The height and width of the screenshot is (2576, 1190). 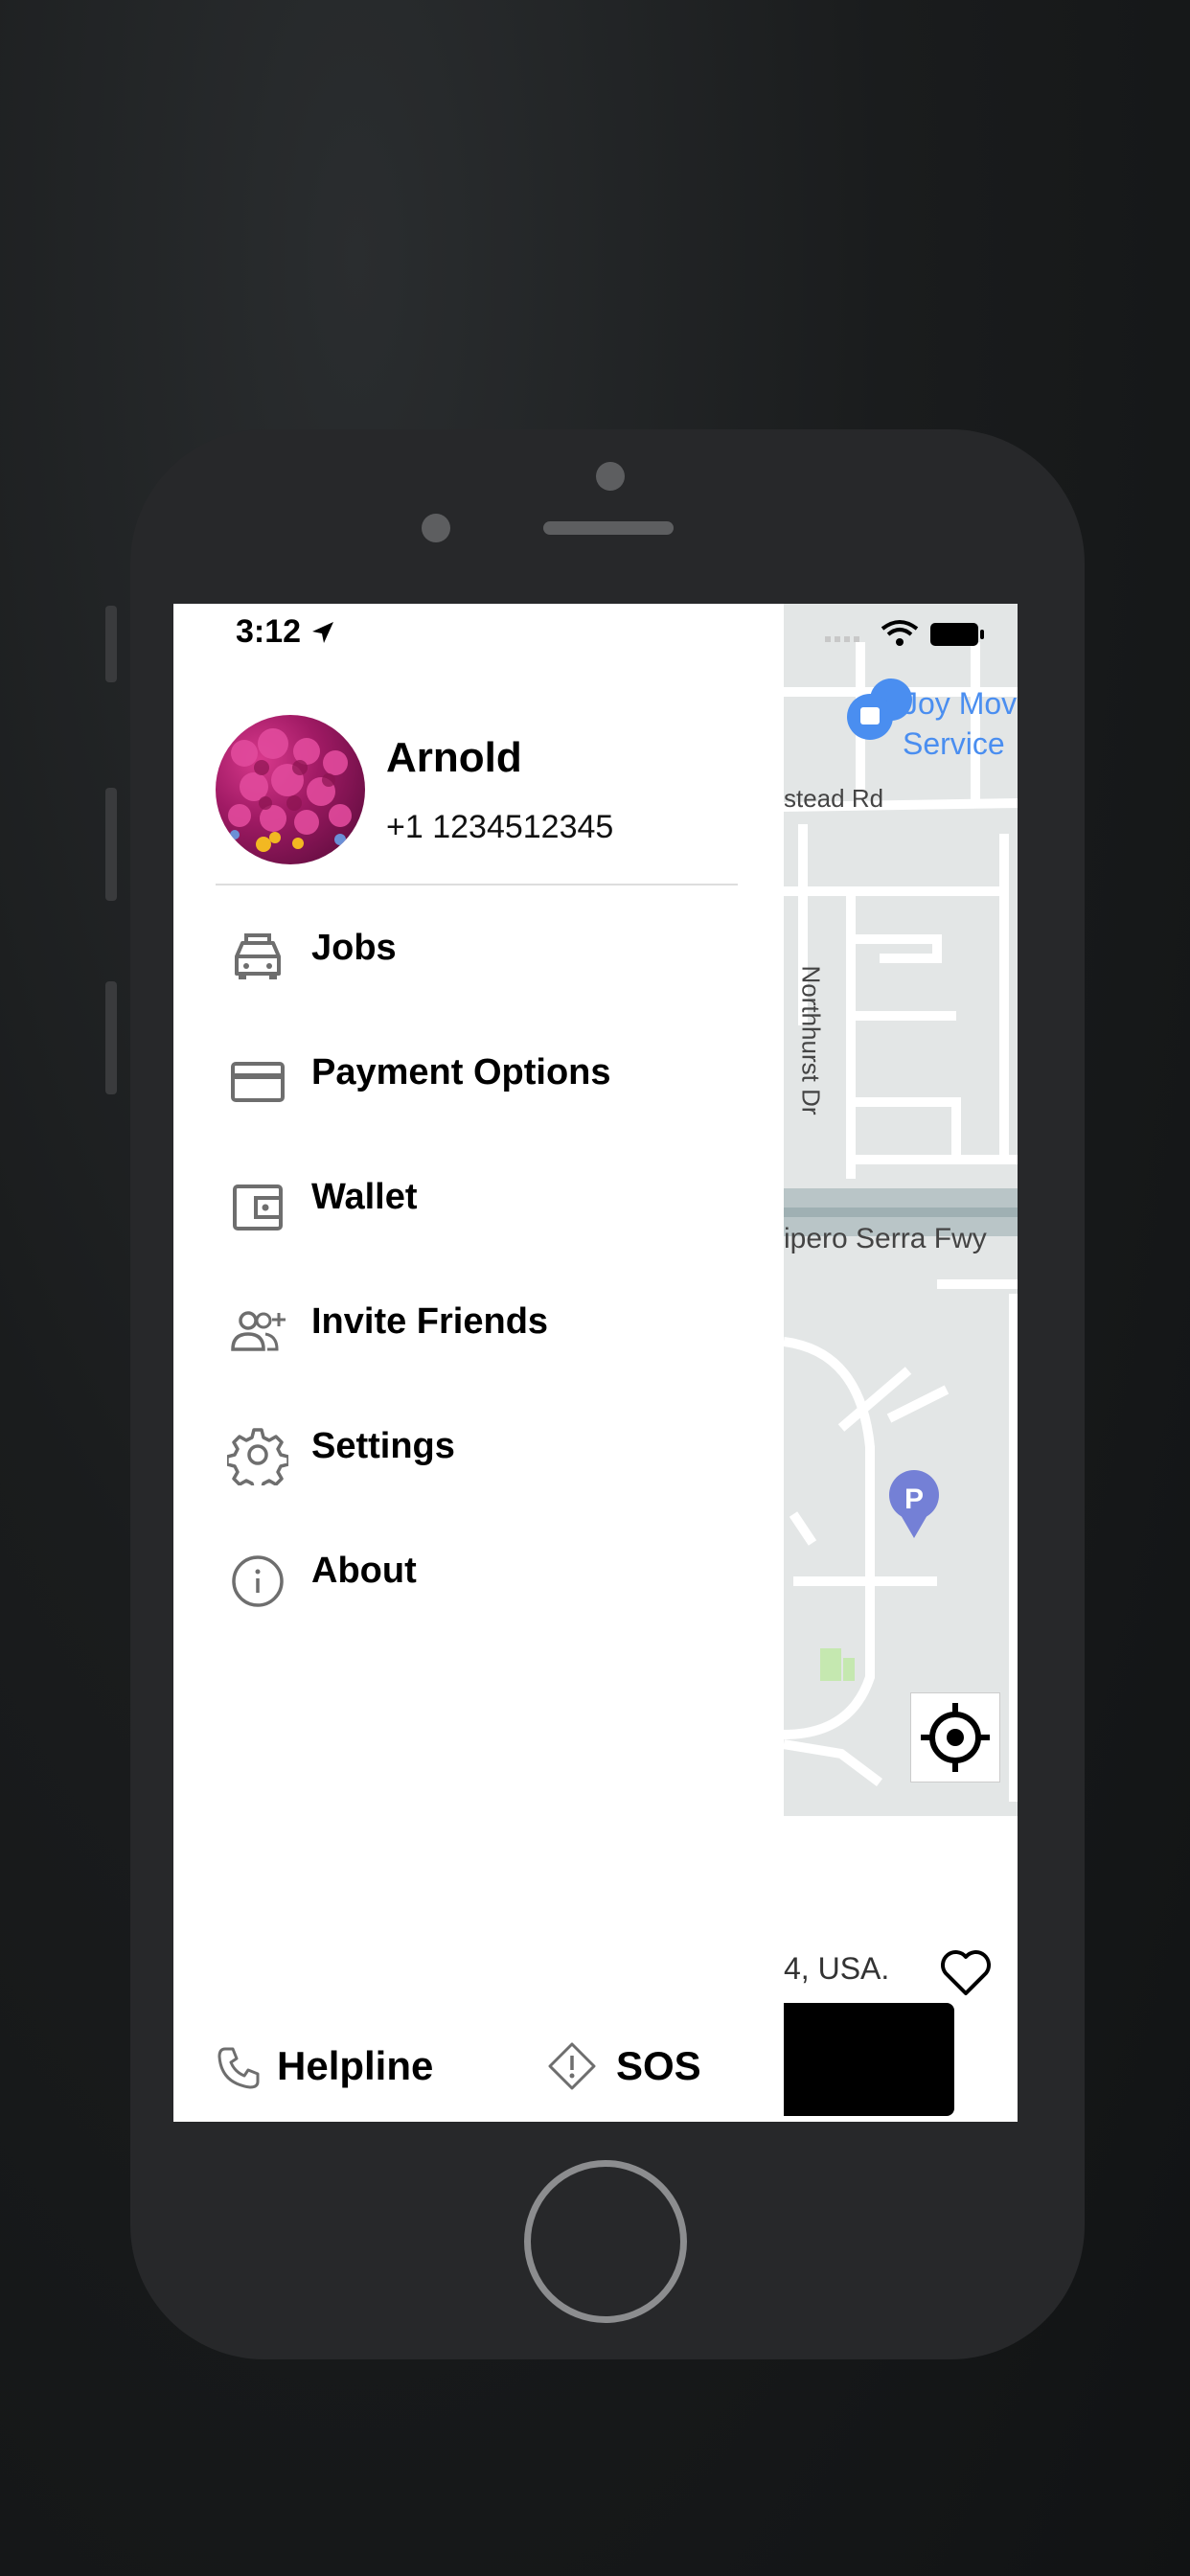 I want to click on car-icon, so click(x=258, y=956).